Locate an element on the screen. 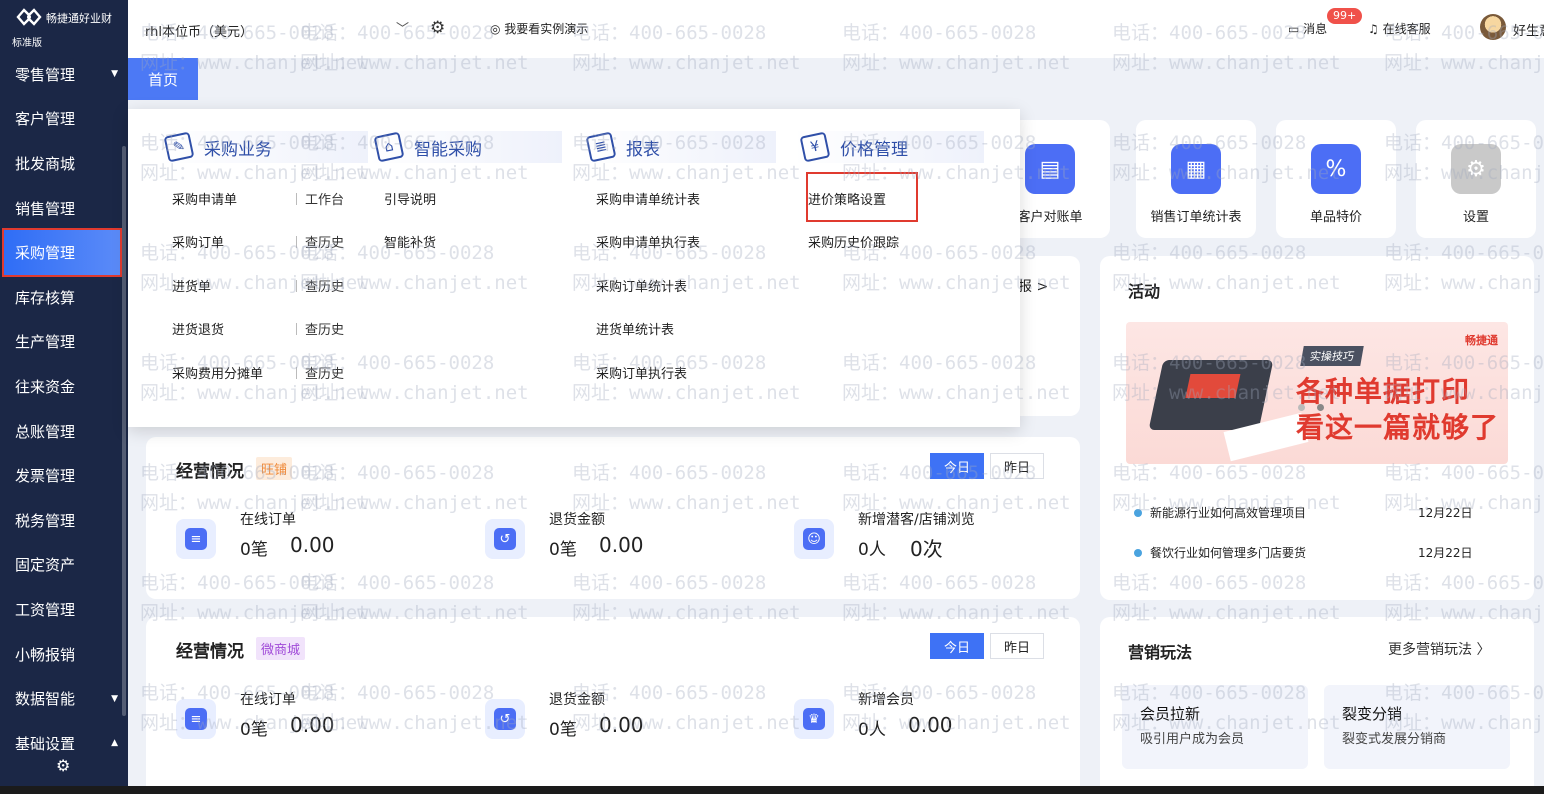 The image size is (1544, 794). sidebar-scrollbar is located at coordinates (124, 431).